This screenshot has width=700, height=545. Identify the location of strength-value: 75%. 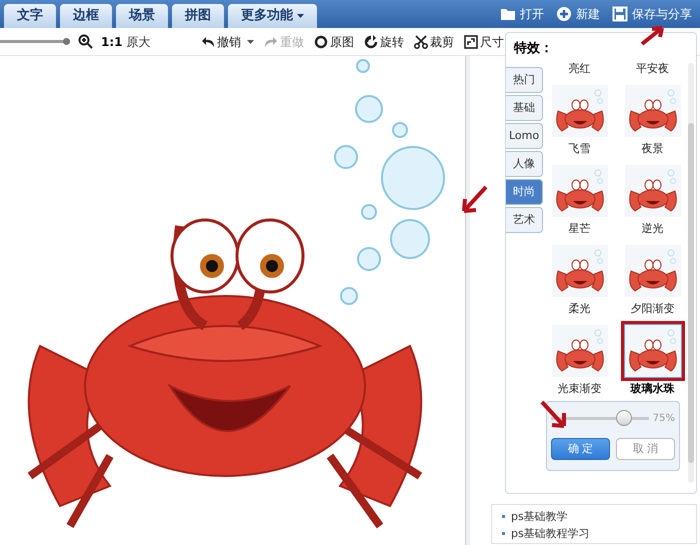
(663, 419).